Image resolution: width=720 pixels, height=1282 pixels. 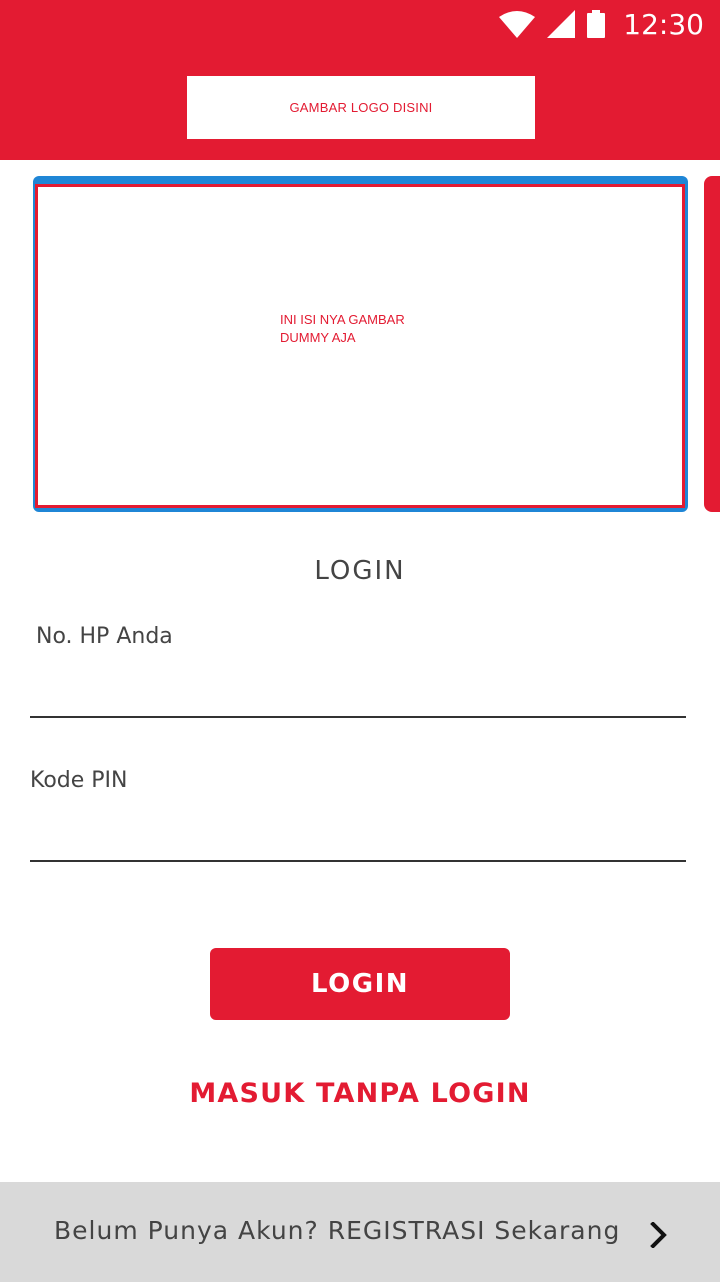 I want to click on register-bar: Belum Punya Akun? REGISTRASI Sekarang, so click(x=360, y=1232).